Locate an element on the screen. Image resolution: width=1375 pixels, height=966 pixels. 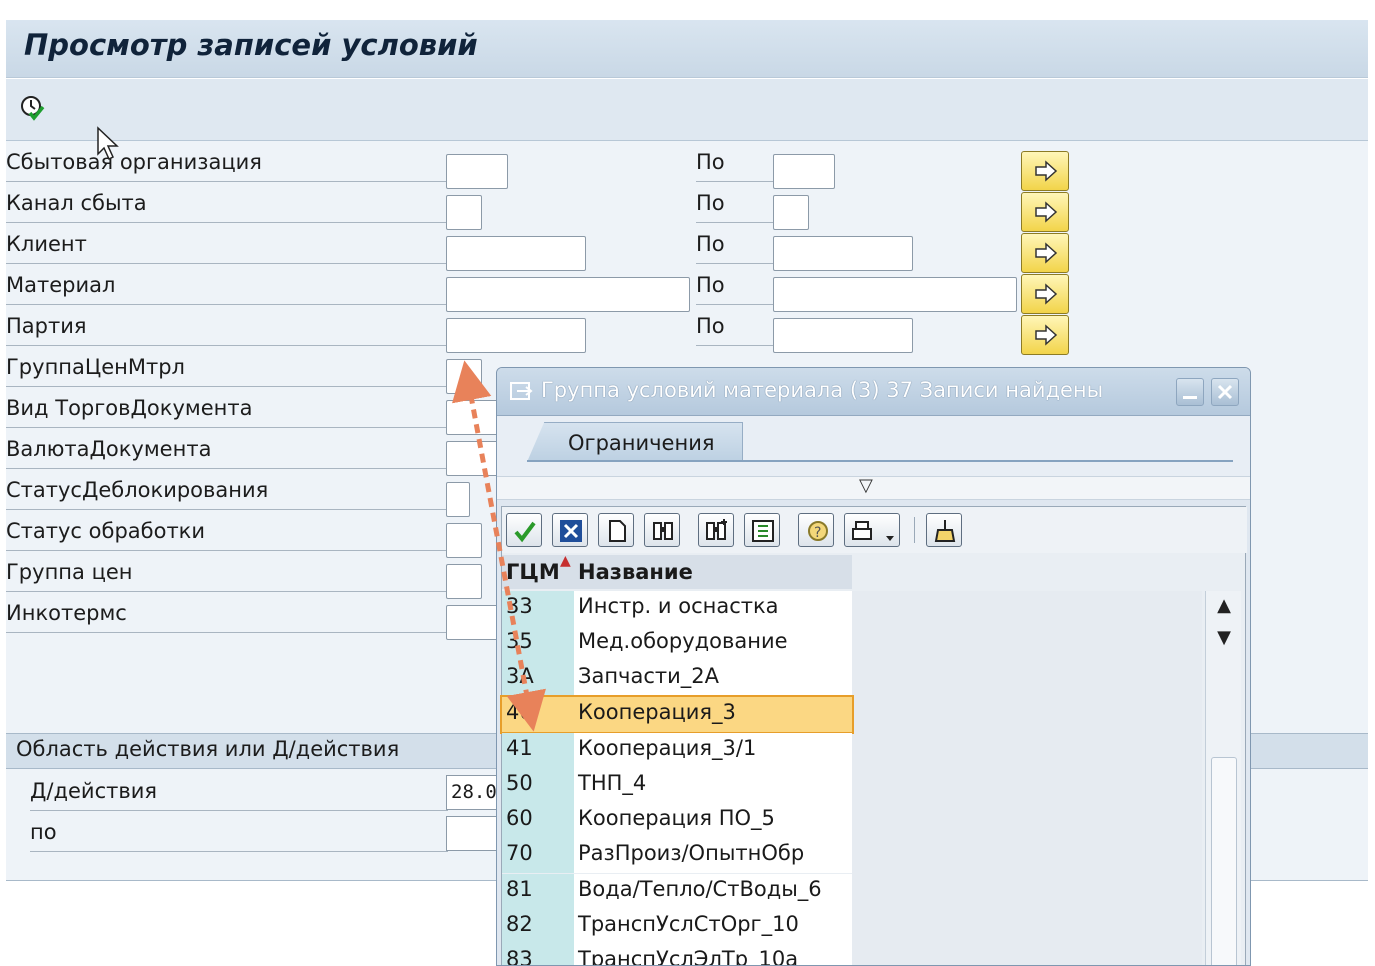
minimize-button is located at coordinates (1190, 392).